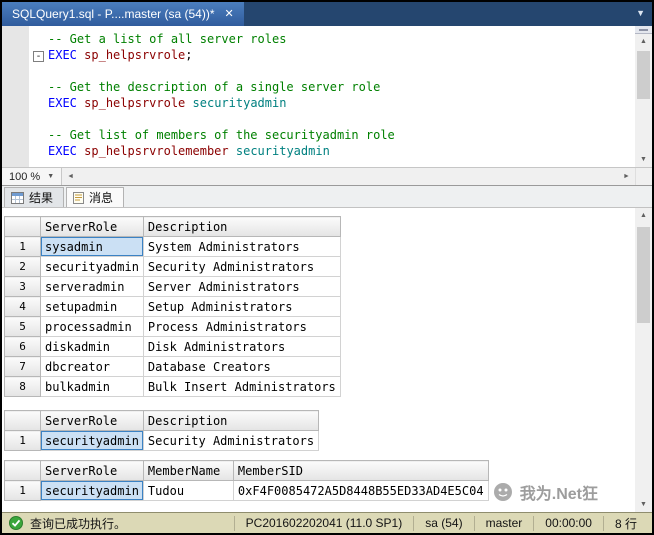 The image size is (654, 535). Describe the element at coordinates (22, 286) in the screenshot. I see `row-number: 3` at that location.